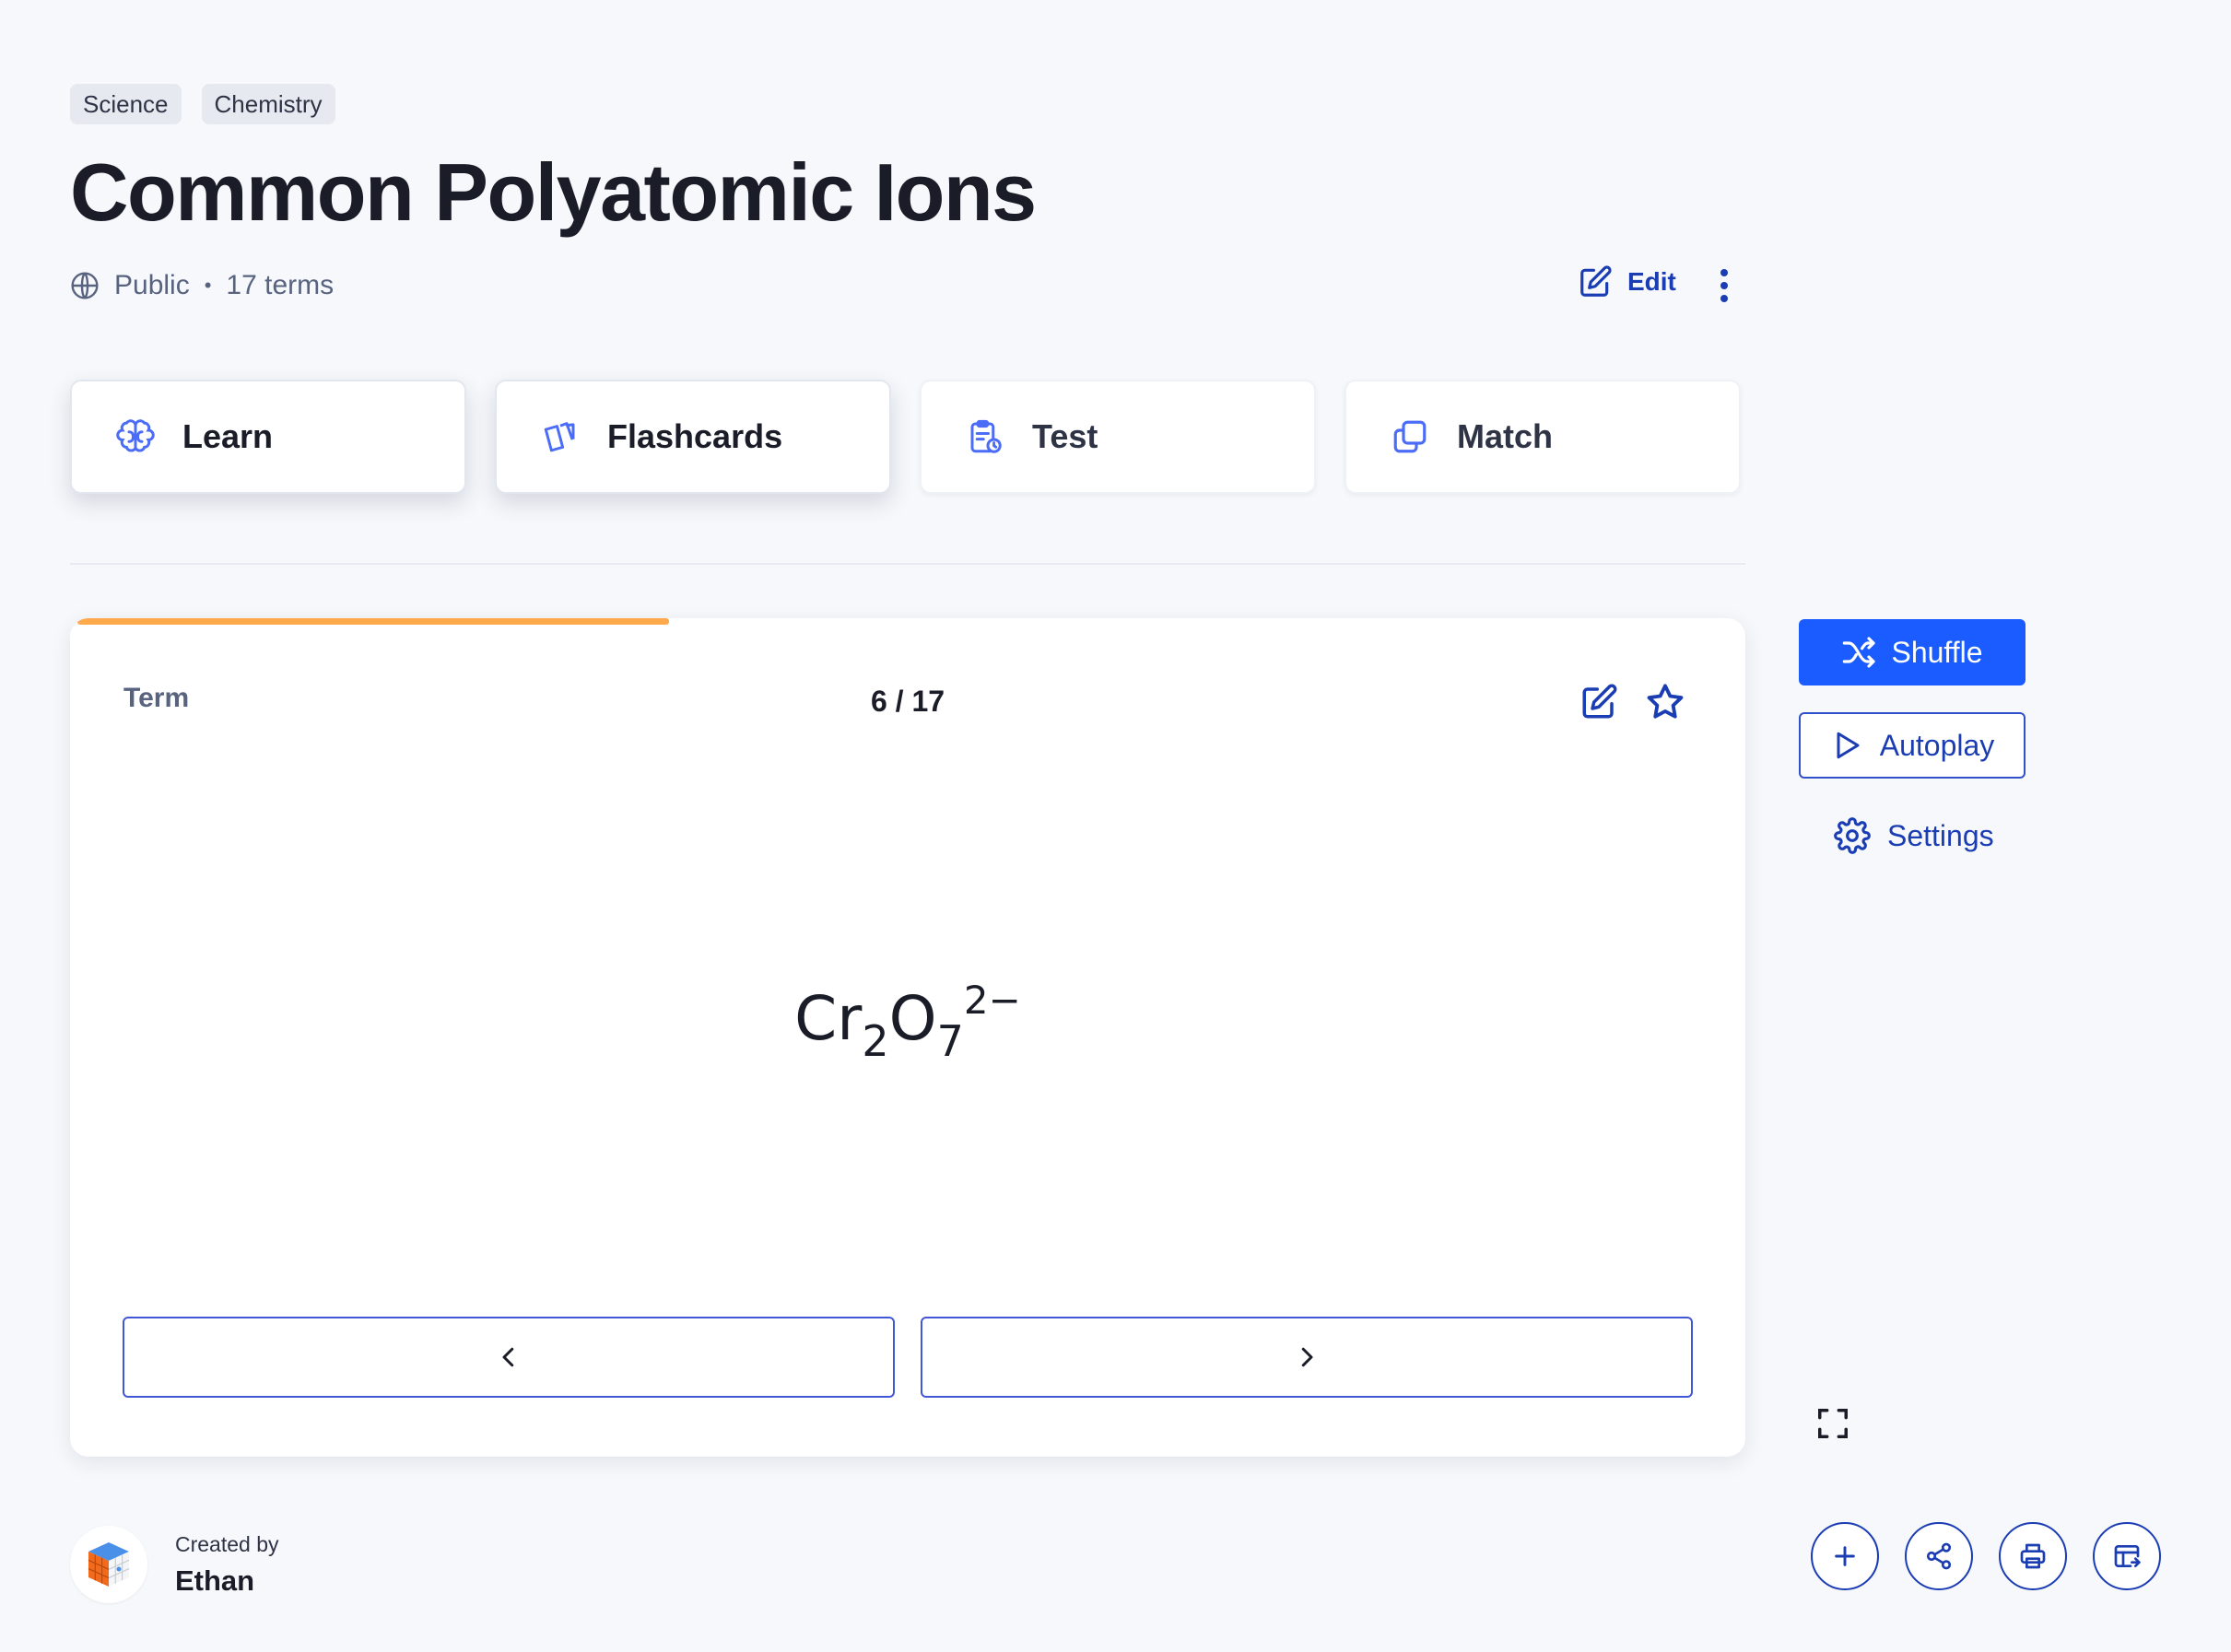  What do you see at coordinates (1065, 436) in the screenshot?
I see `mode-test-label: Test` at bounding box center [1065, 436].